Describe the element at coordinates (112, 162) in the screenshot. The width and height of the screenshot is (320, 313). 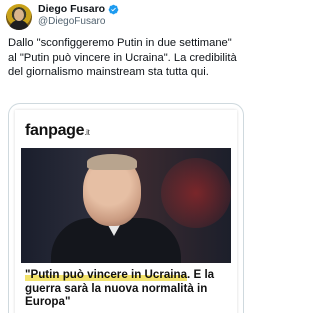
I see `photo-person-hair` at that location.